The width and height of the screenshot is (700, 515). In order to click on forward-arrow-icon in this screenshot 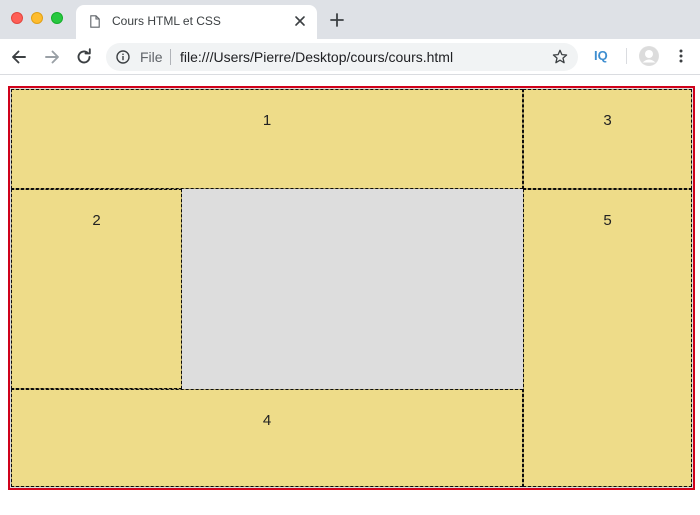, I will do `click(52, 57)`.